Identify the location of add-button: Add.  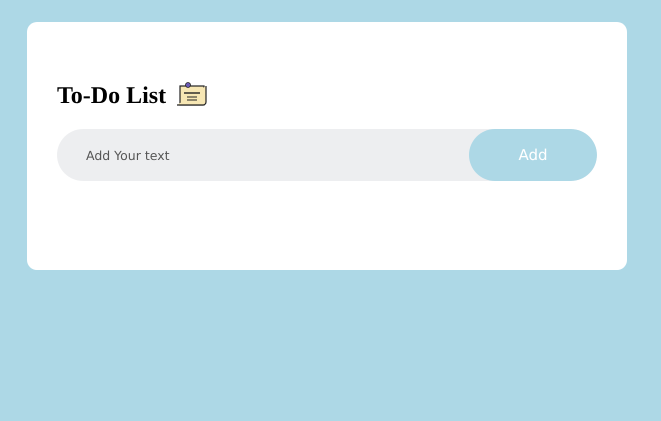
(533, 155).